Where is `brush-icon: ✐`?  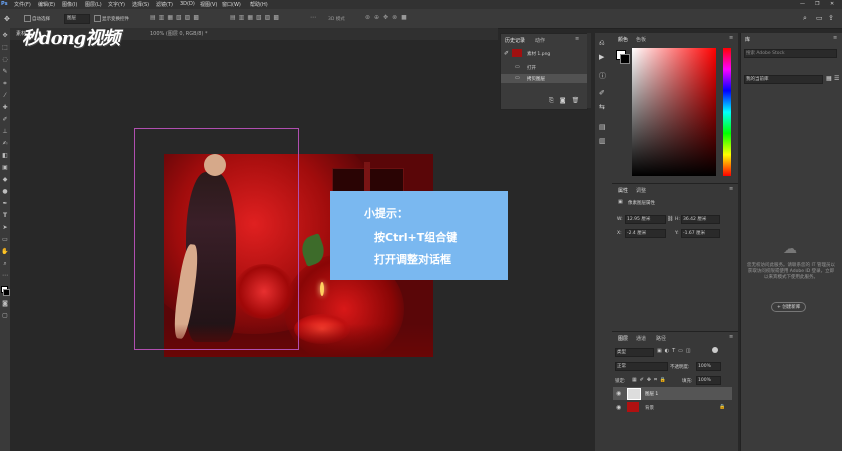
brush-icon: ✐ is located at coordinates (5, 119).